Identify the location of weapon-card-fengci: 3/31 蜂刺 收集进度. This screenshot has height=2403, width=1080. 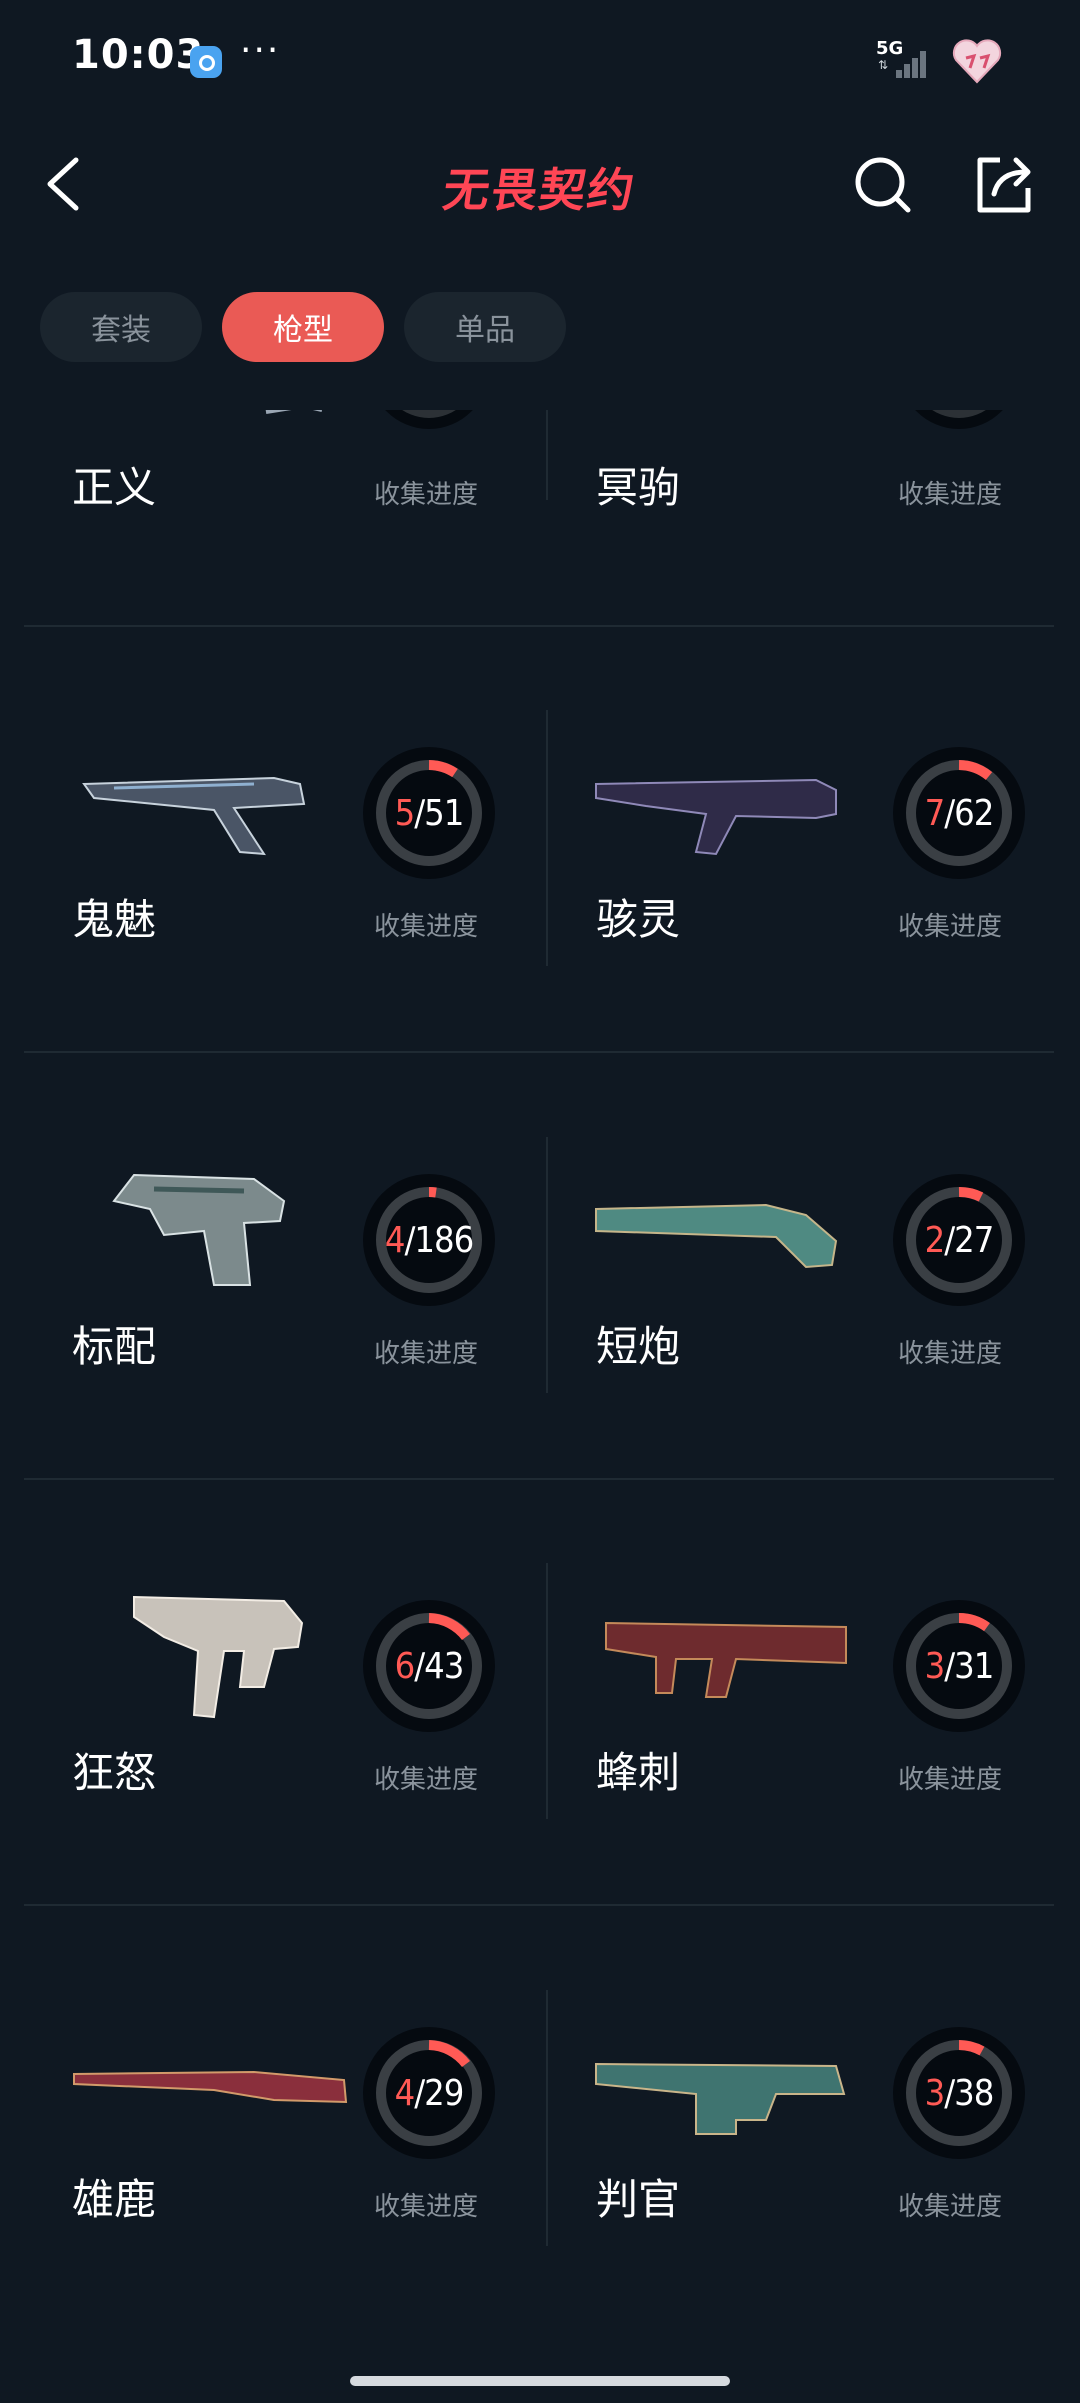
(807, 1766).